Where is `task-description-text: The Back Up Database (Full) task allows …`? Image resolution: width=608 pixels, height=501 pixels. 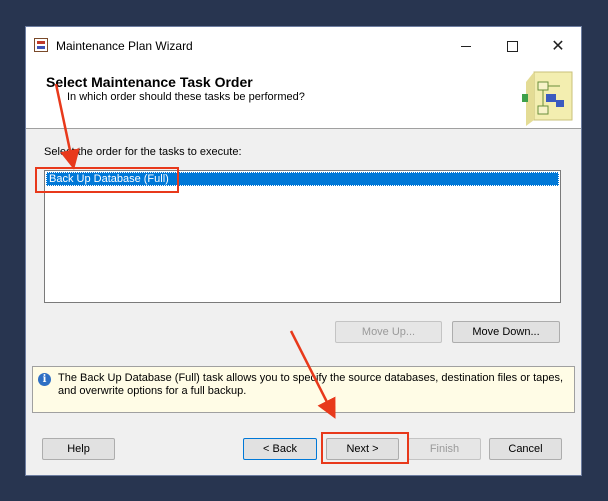 task-description-text: The Back Up Database (Full) task allows … is located at coordinates (311, 384).